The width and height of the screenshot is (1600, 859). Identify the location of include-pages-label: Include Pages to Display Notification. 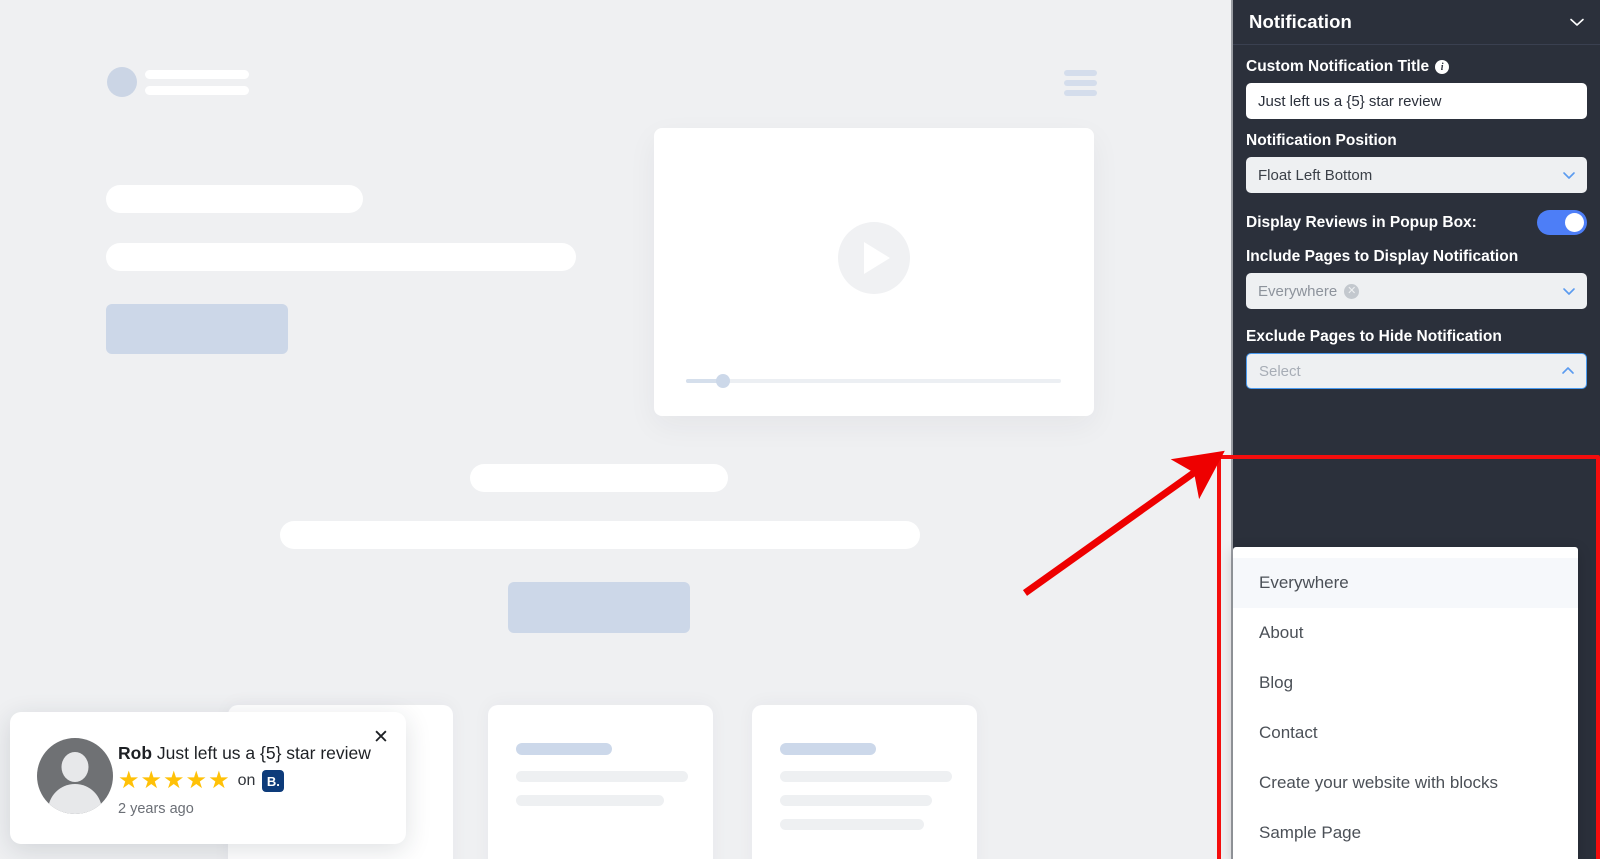
(1416, 257).